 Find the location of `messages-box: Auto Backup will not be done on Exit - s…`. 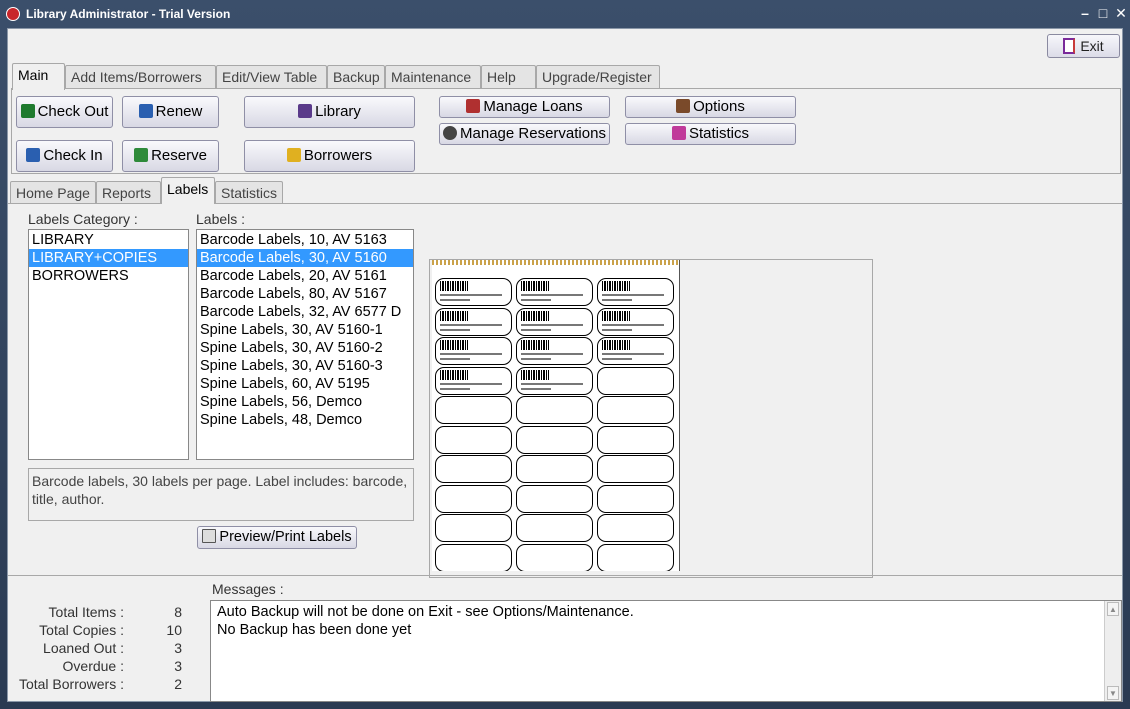

messages-box: Auto Backup will not be done on Exit - s… is located at coordinates (666, 651).